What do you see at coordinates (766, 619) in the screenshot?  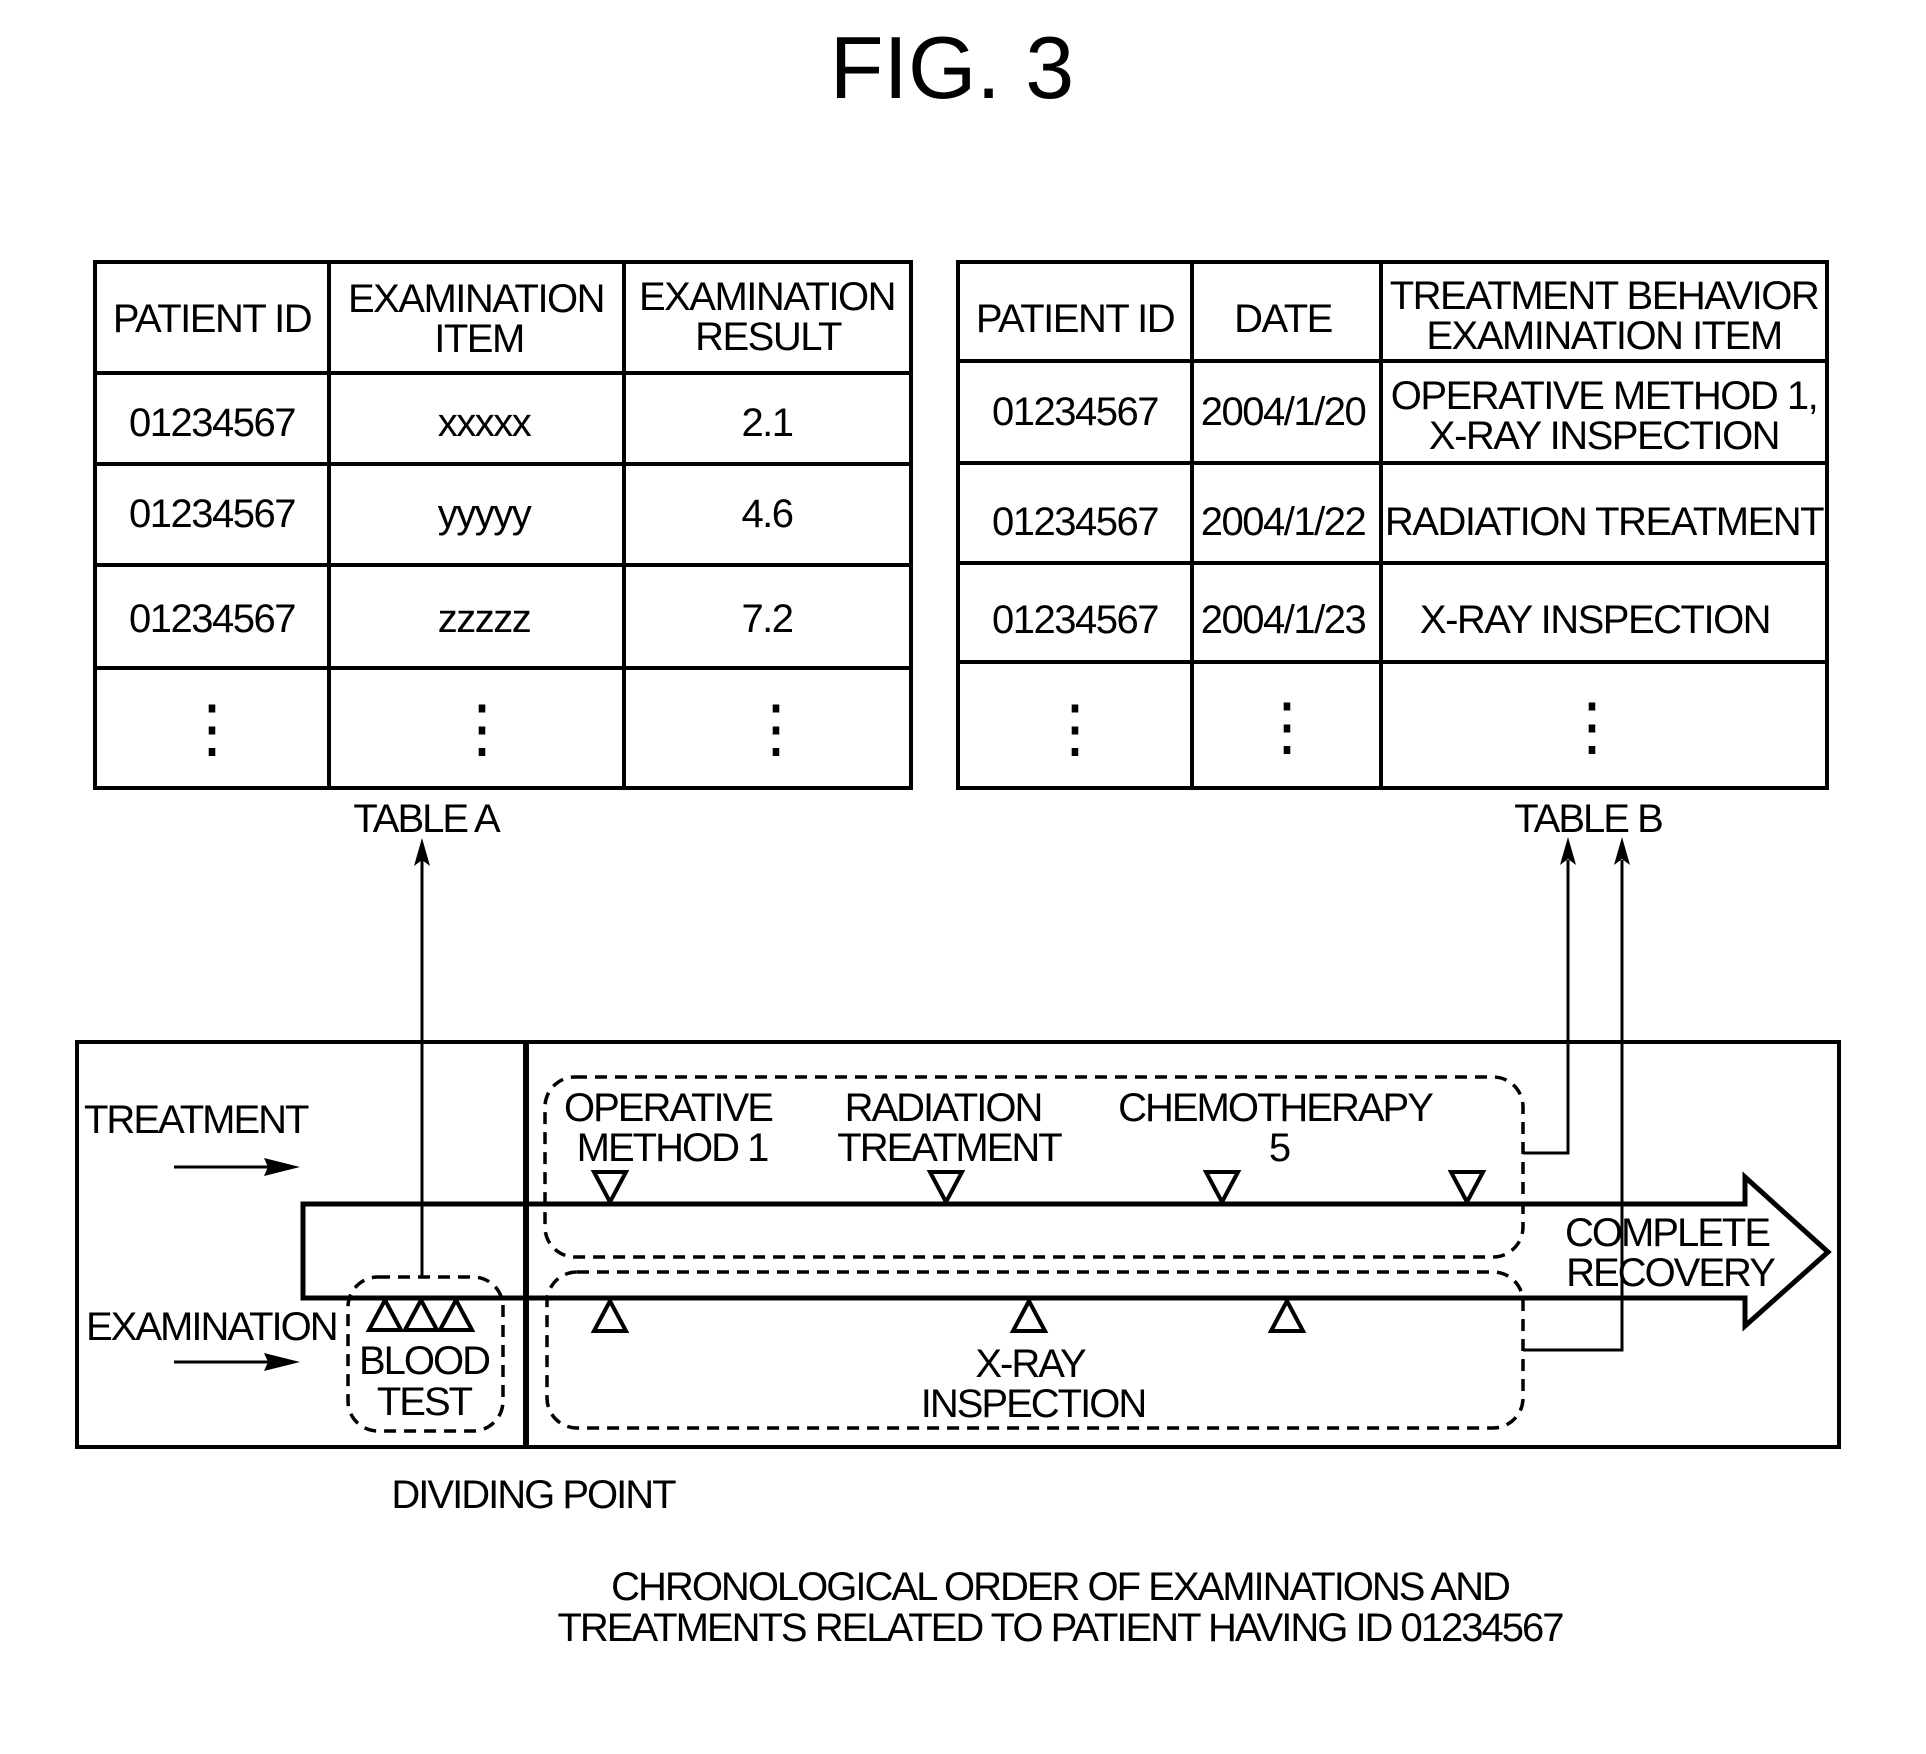 I see `table-a-cell-exam-result: 7.2` at bounding box center [766, 619].